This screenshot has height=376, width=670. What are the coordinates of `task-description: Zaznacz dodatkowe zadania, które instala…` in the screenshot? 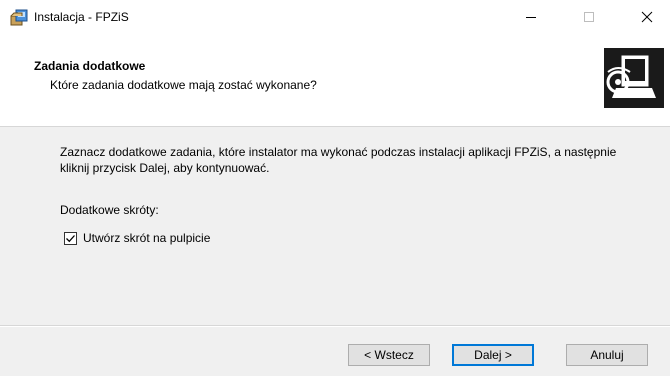 It's located at (338, 160).